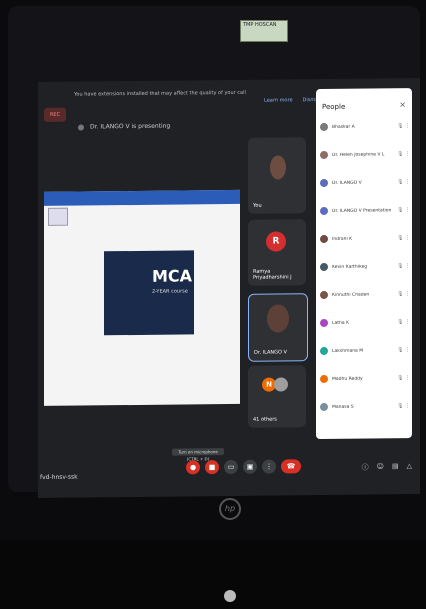 This screenshot has height=609, width=426. I want to click on college-logo-icon, so click(58, 216).